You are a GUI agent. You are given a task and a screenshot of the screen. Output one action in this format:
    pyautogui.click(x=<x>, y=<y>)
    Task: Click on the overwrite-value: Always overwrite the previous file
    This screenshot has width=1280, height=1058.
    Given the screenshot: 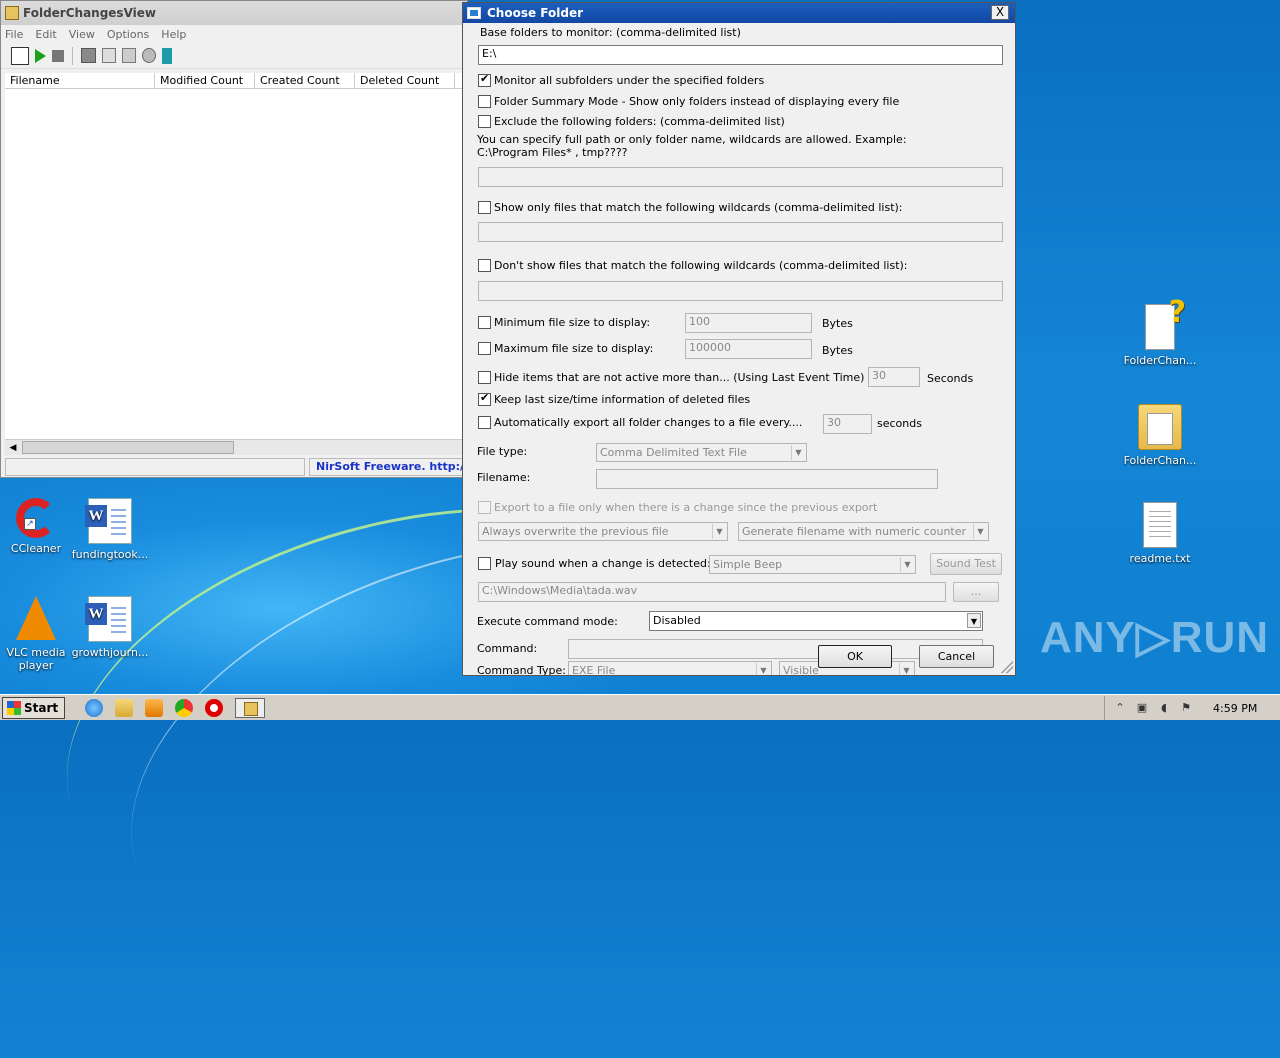 What is the action you would take?
    pyautogui.click(x=575, y=531)
    